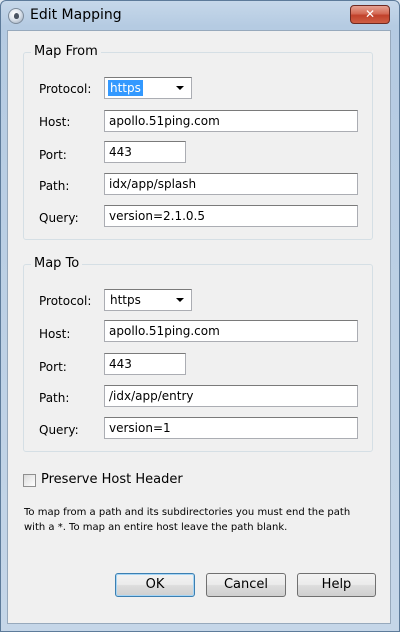 The image size is (400, 632). What do you see at coordinates (54, 398) in the screenshot?
I see `to-path-label: Path:` at bounding box center [54, 398].